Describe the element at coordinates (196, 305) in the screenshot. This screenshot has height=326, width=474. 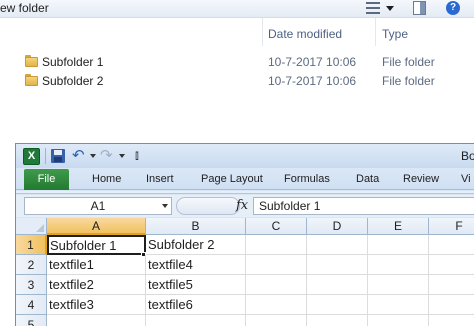
I see `cell-b4: textfile6` at that location.